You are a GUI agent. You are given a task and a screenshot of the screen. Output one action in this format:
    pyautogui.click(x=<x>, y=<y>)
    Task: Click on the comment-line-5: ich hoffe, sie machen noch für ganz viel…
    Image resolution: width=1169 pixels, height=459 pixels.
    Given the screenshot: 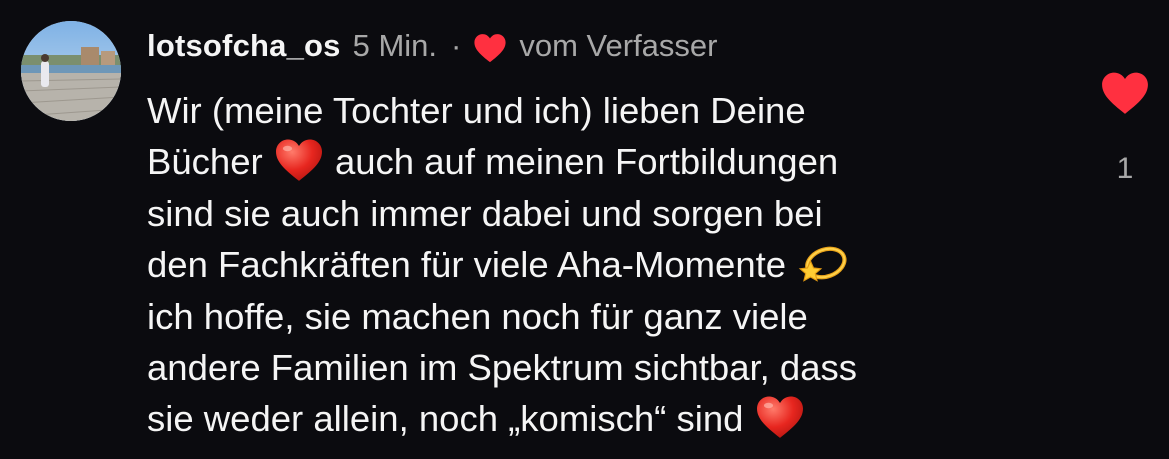 What is the action you would take?
    pyautogui.click(x=477, y=316)
    